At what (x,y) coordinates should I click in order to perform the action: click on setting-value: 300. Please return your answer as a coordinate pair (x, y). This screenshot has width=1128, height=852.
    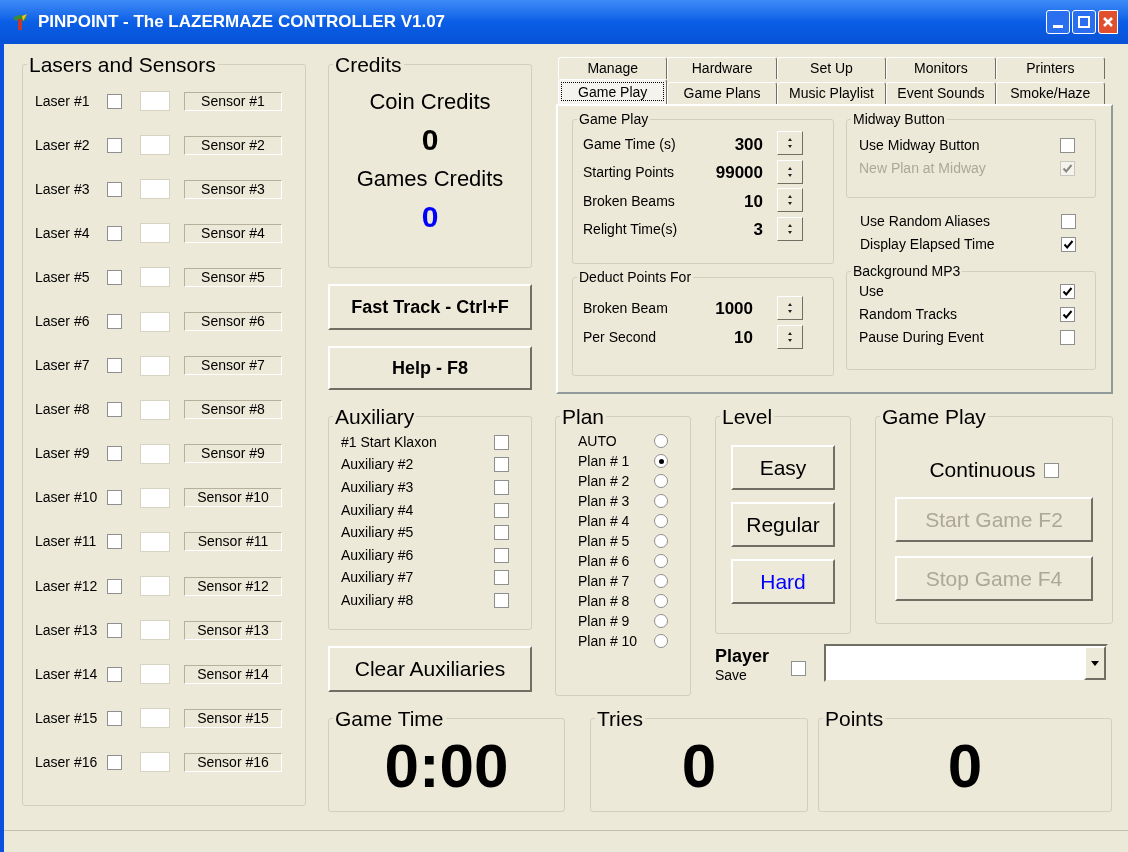
    Looking at the image, I should click on (728, 144).